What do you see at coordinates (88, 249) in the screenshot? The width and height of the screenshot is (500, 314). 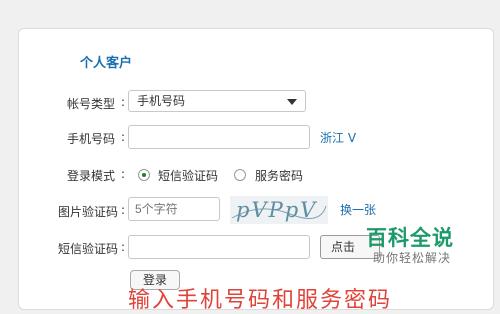 I see `sms-code-label: 短信验证码` at bounding box center [88, 249].